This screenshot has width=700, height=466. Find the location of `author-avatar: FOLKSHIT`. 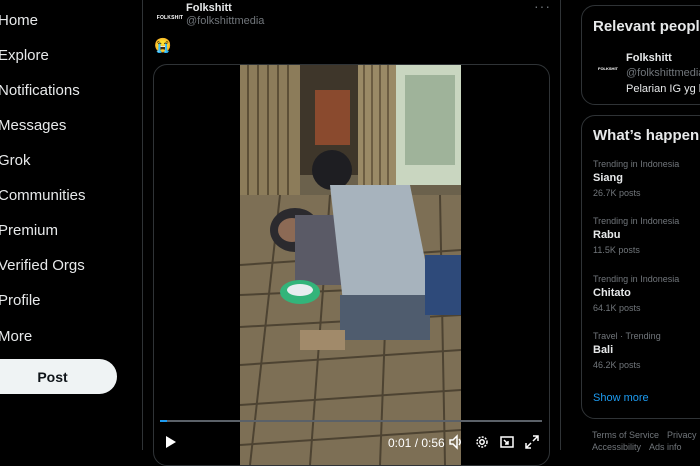

author-avatar: FOLKSHIT is located at coordinates (170, 18).